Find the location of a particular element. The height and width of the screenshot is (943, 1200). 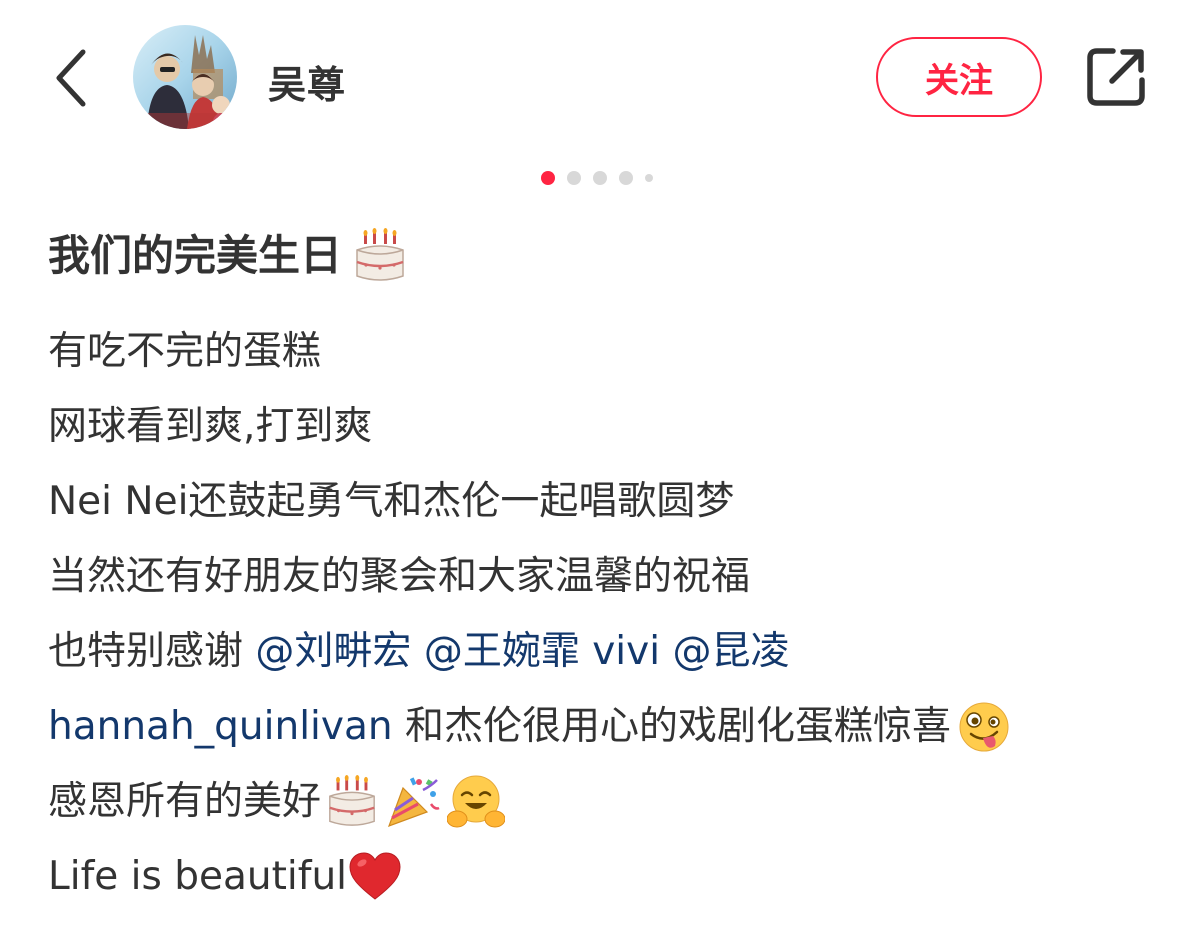

party-popper-icon is located at coordinates (414, 801).